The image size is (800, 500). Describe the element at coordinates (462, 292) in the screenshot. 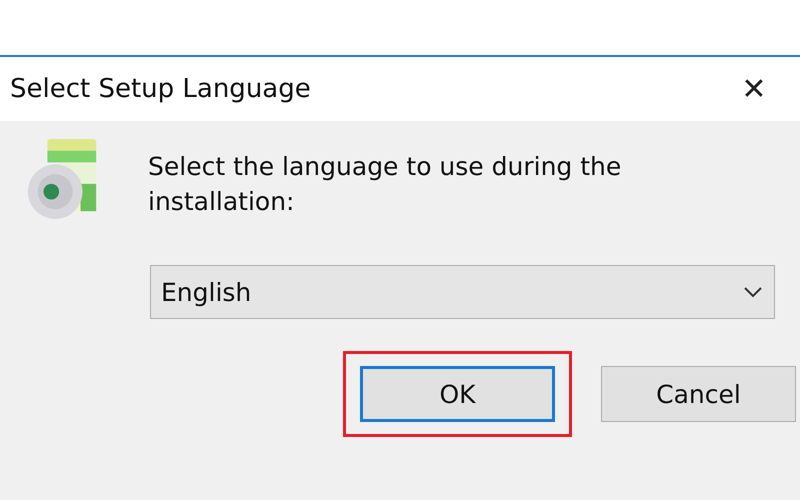

I see `language-dropdown: English` at that location.